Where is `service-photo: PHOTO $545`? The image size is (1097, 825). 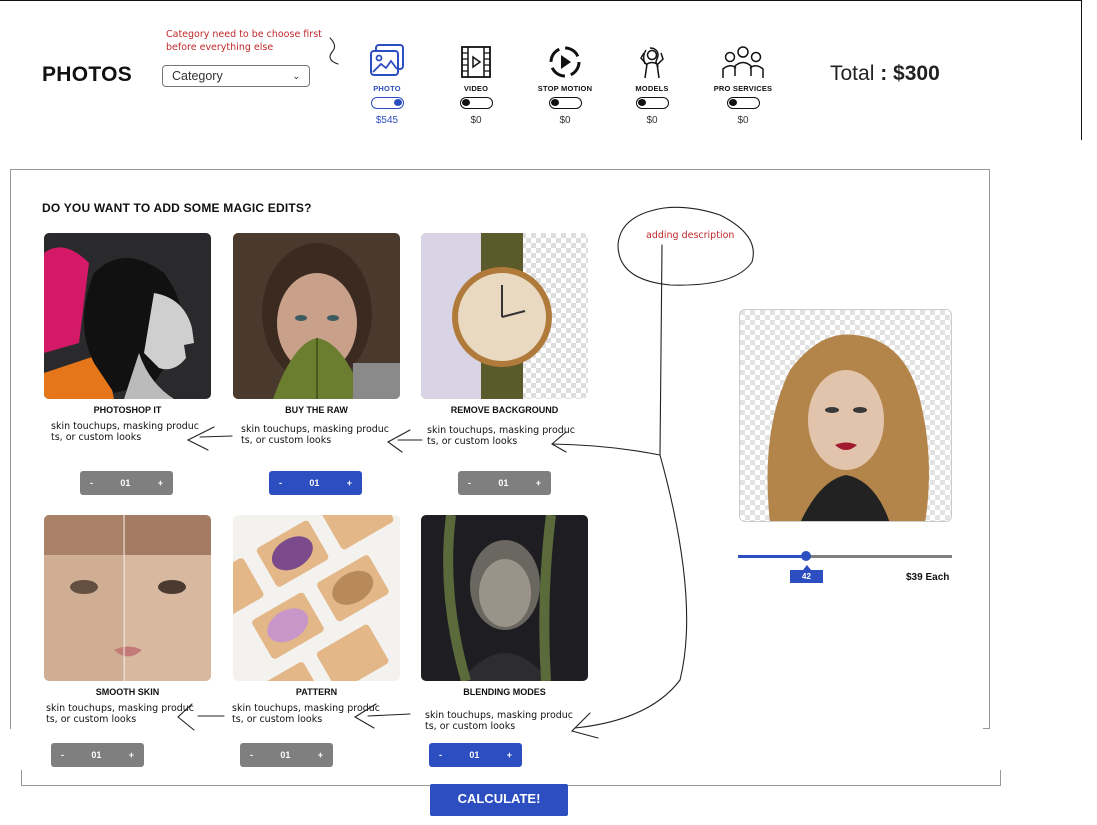 service-photo: PHOTO $545 is located at coordinates (387, 83).